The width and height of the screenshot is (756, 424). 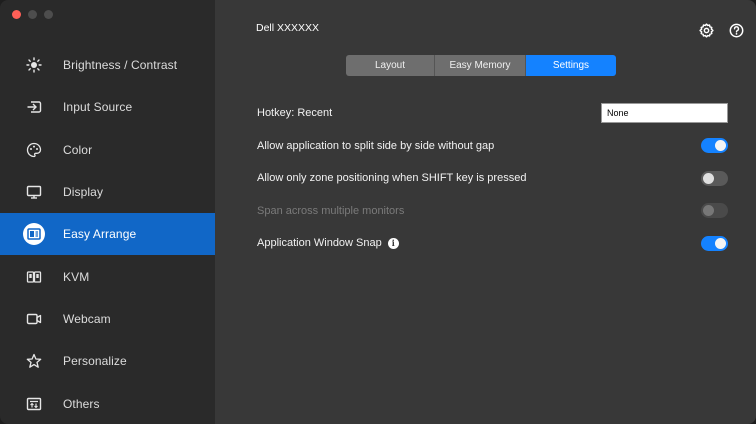 I want to click on minimize-window-button, so click(x=32, y=14).